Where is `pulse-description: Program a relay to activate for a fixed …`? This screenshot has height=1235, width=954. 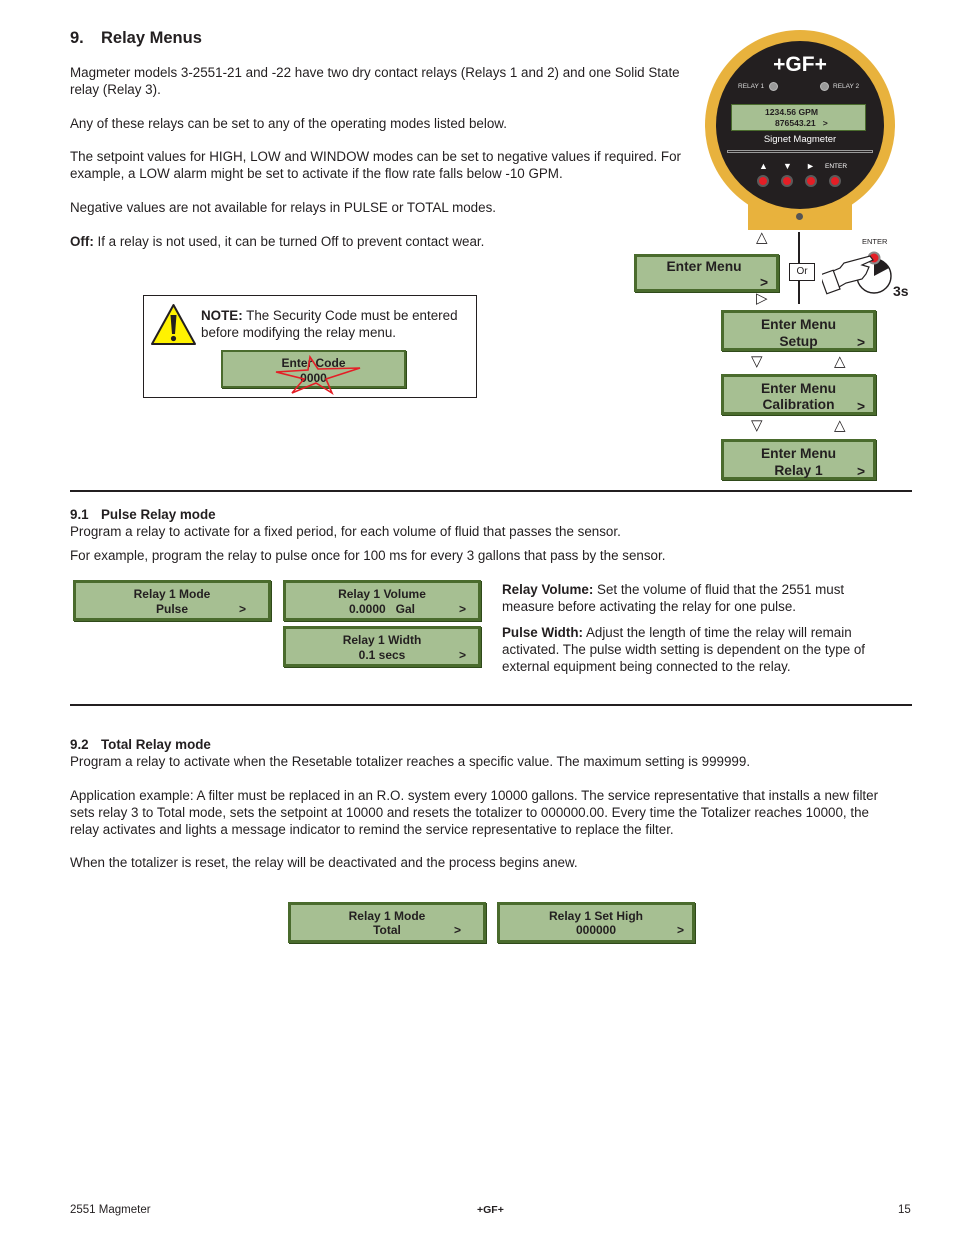
pulse-description: Program a relay to activate for a fixed … is located at coordinates (345, 531).